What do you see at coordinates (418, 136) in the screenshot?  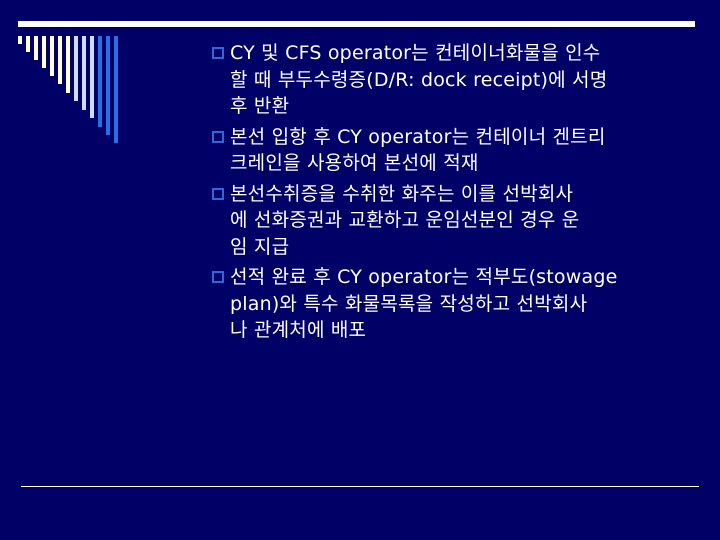 I see `bullet-line: 본선 입항 후 CY operator는 컨테이너 겐트리` at bounding box center [418, 136].